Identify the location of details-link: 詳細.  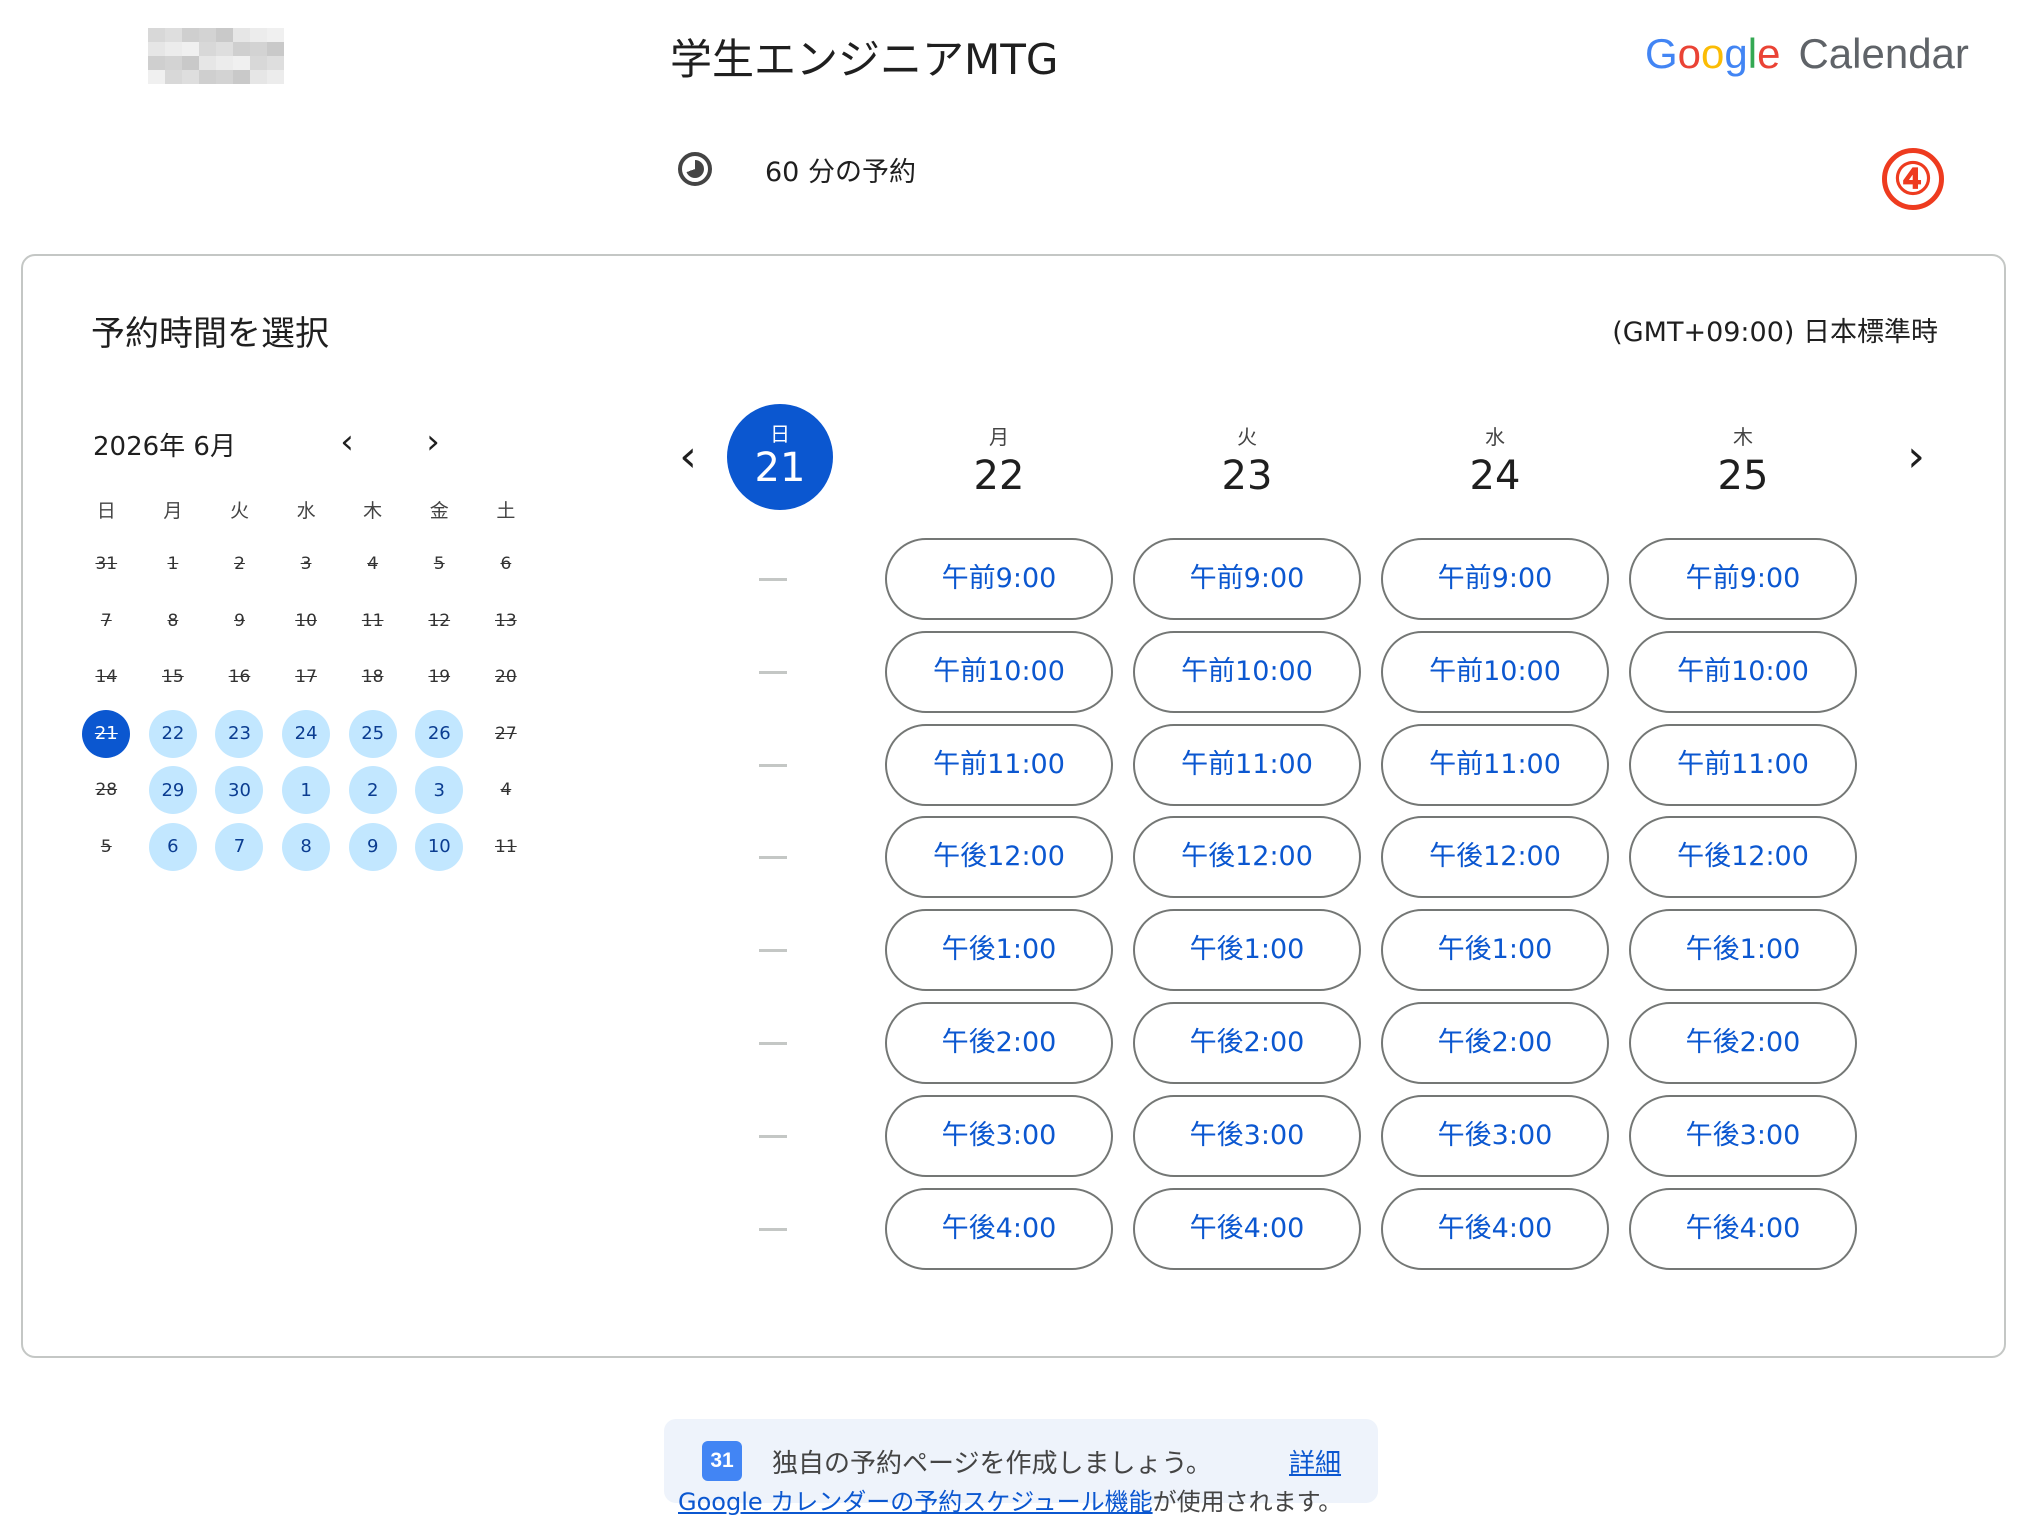
(1315, 1461).